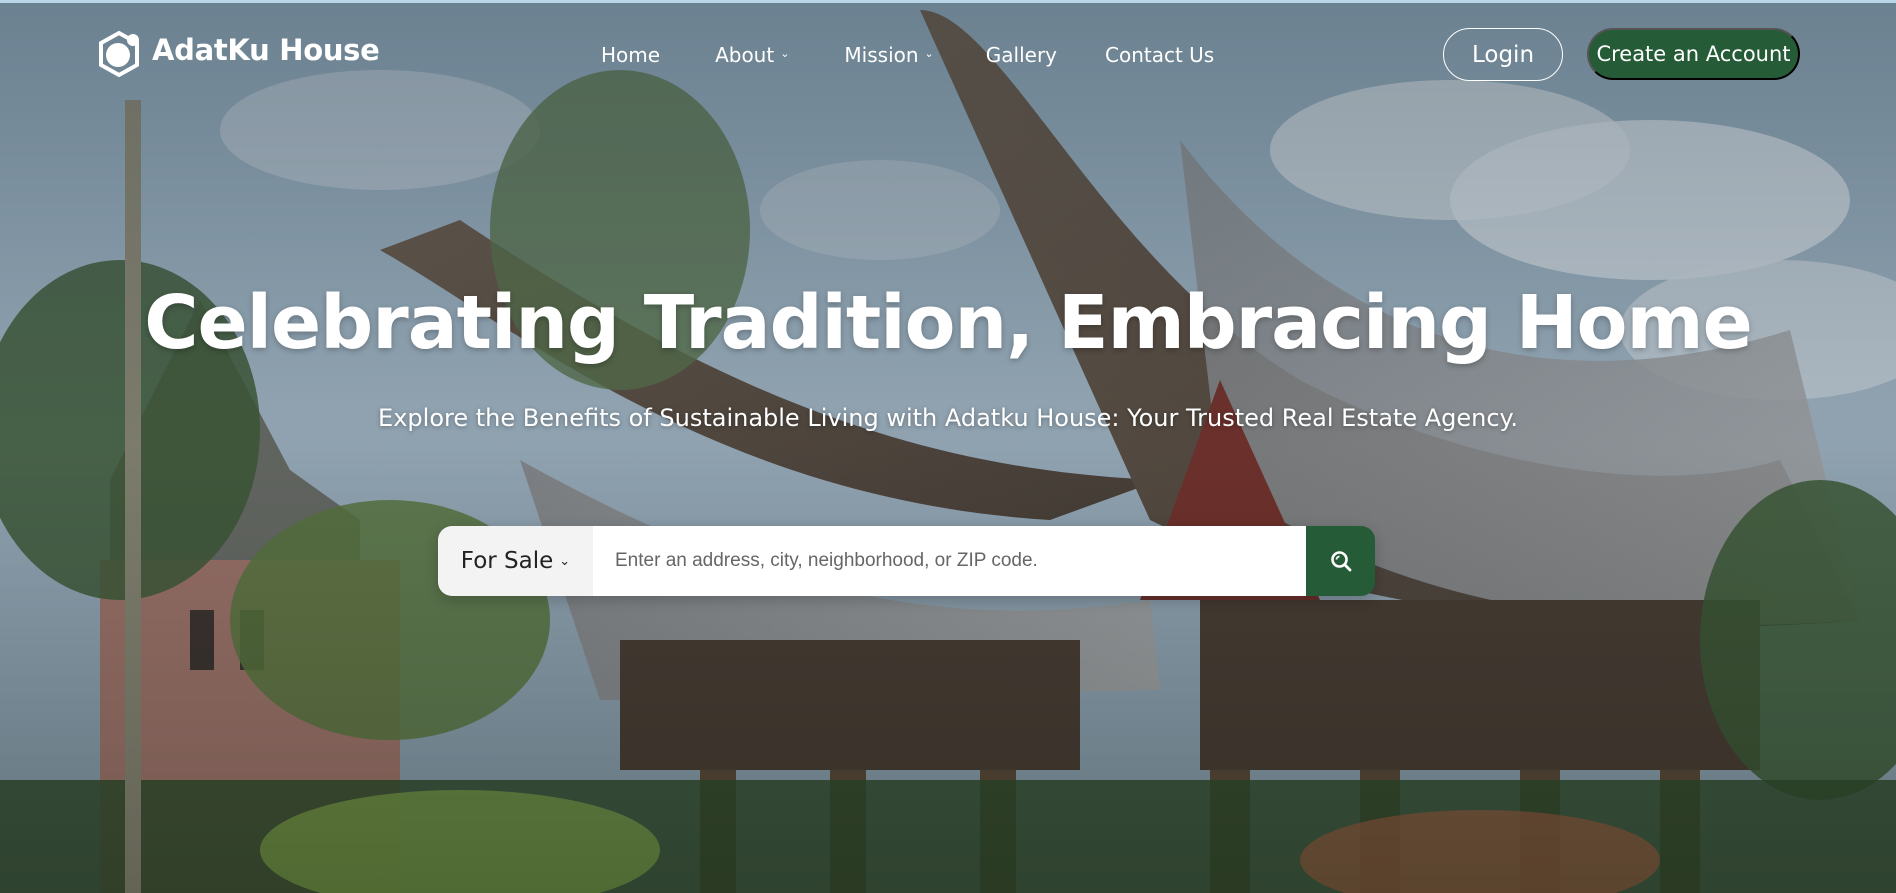 The height and width of the screenshot is (893, 1896). What do you see at coordinates (949, 561) in the screenshot?
I see `search-input` at bounding box center [949, 561].